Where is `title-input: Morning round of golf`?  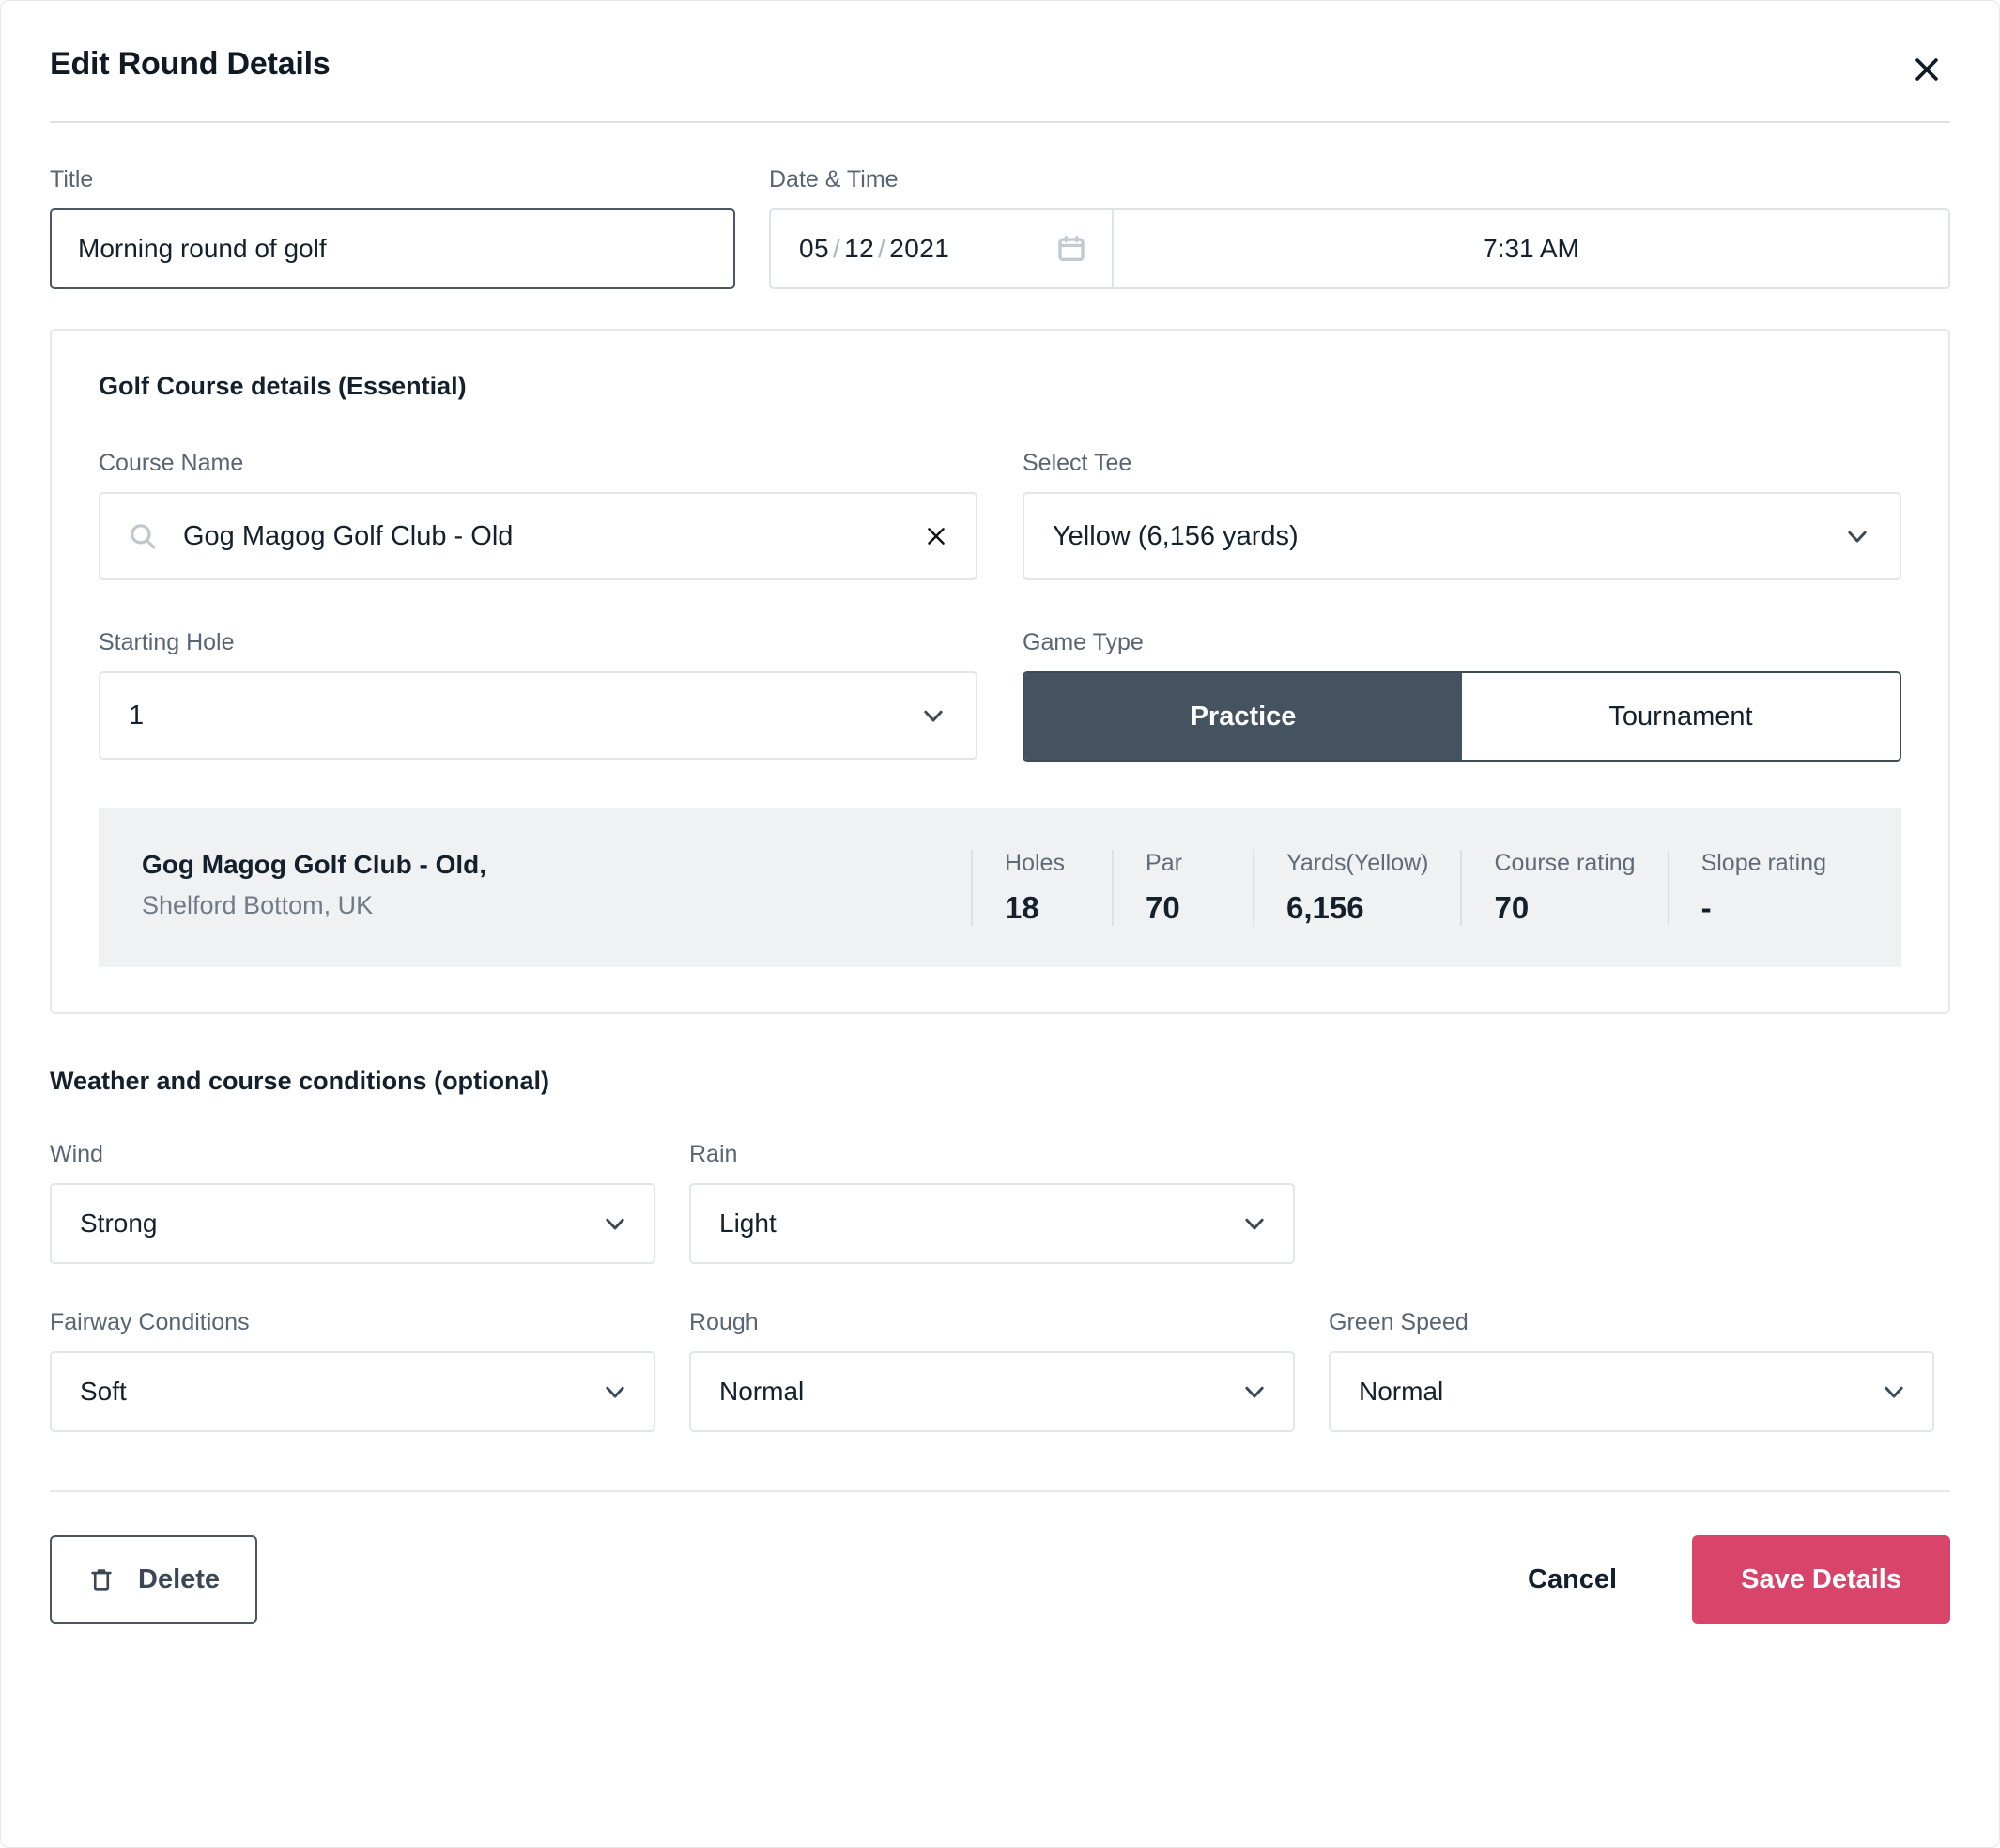
title-input: Morning round of golf is located at coordinates (392, 248).